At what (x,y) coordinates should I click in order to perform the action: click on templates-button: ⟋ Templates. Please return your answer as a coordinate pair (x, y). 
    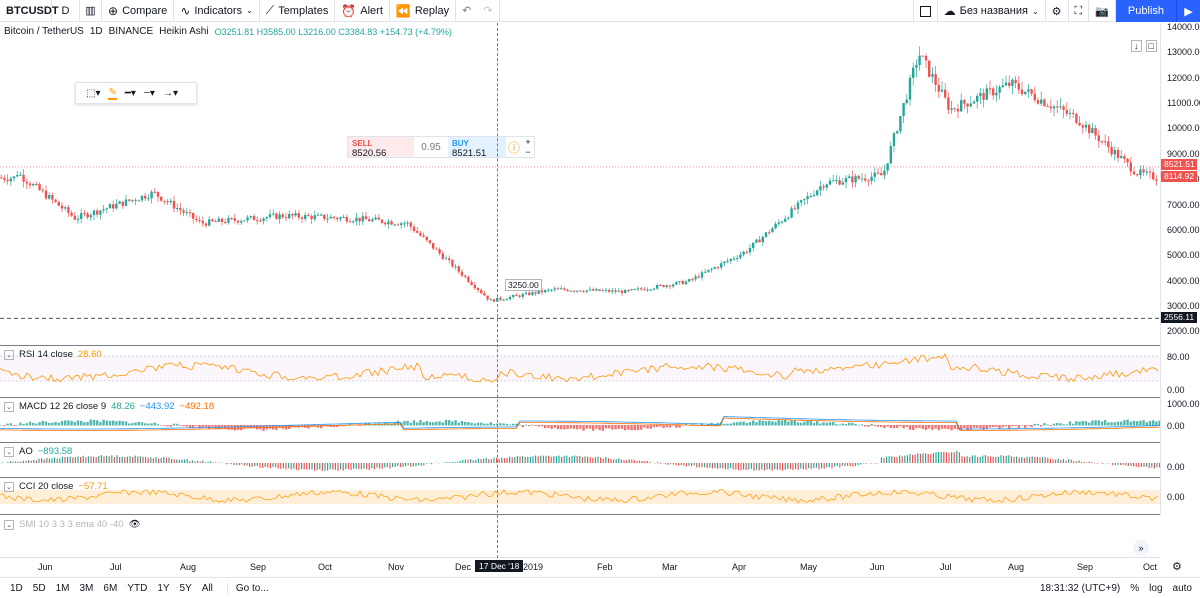
    Looking at the image, I should click on (298, 11).